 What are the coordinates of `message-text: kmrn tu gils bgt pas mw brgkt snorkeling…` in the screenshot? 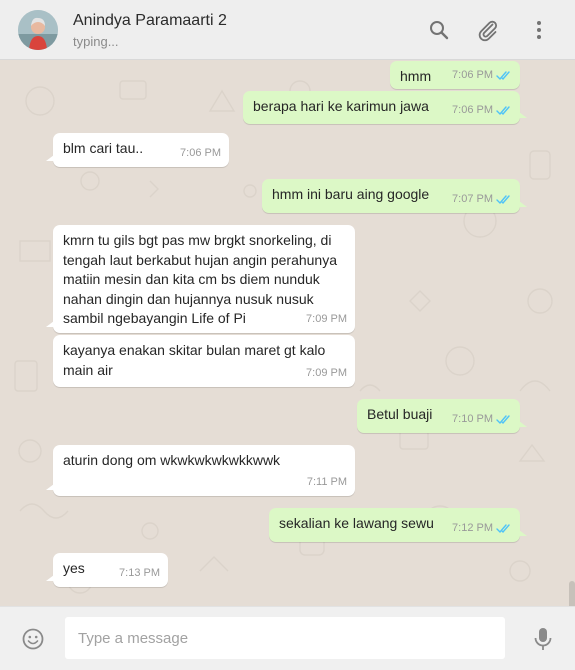 It's located at (200, 279).